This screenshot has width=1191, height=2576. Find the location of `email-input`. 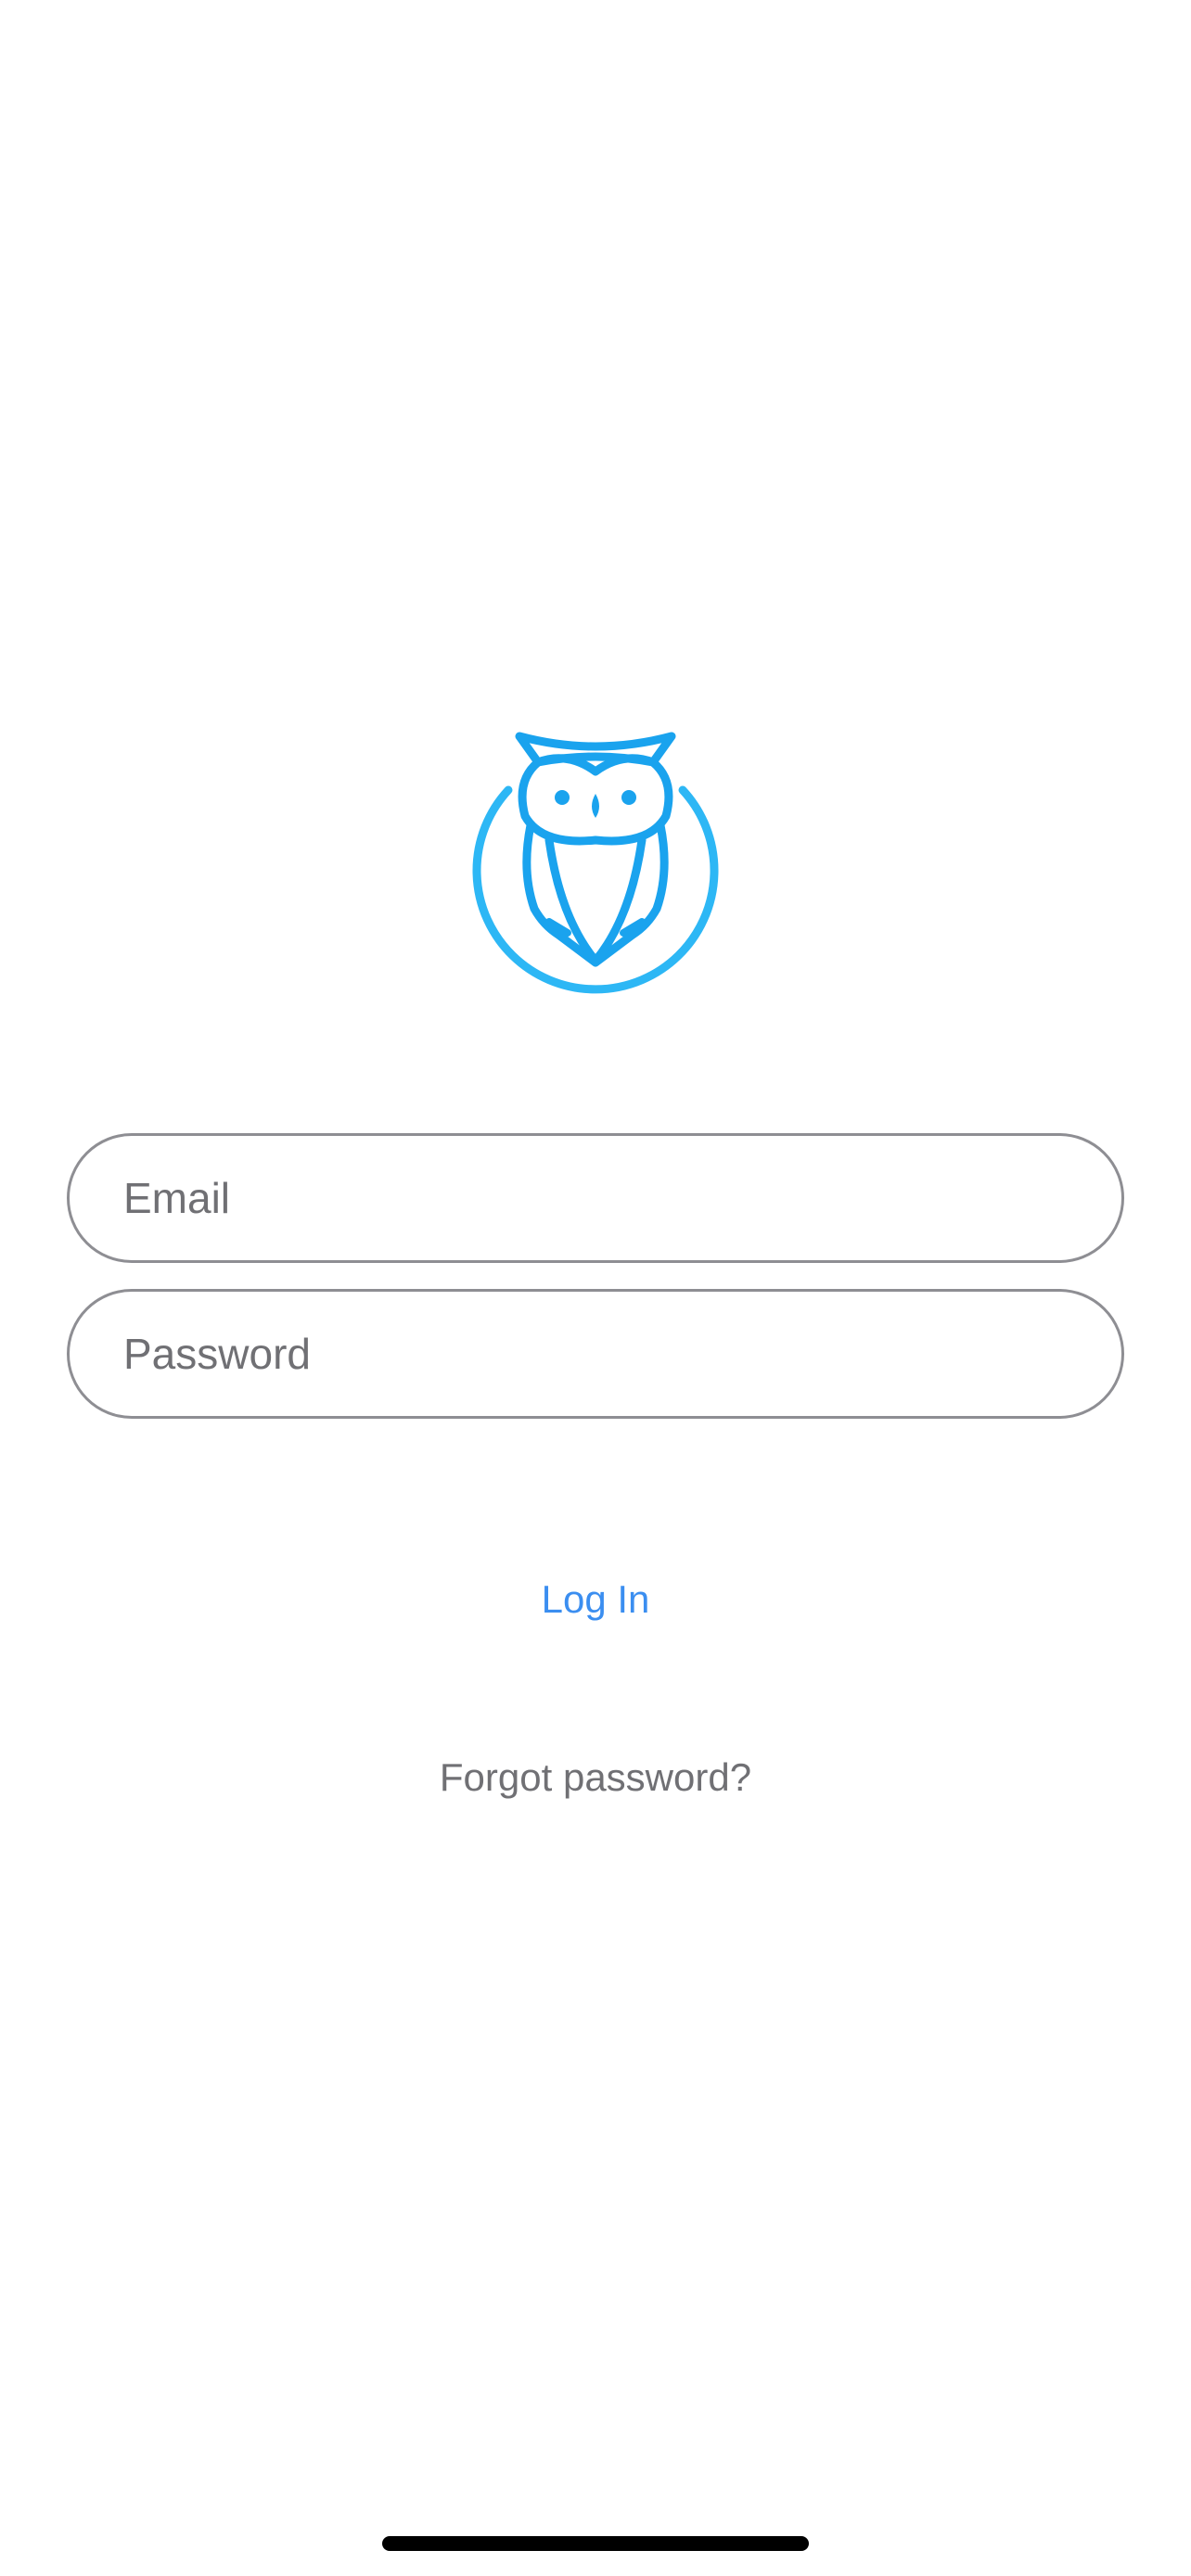

email-input is located at coordinates (596, 1198).